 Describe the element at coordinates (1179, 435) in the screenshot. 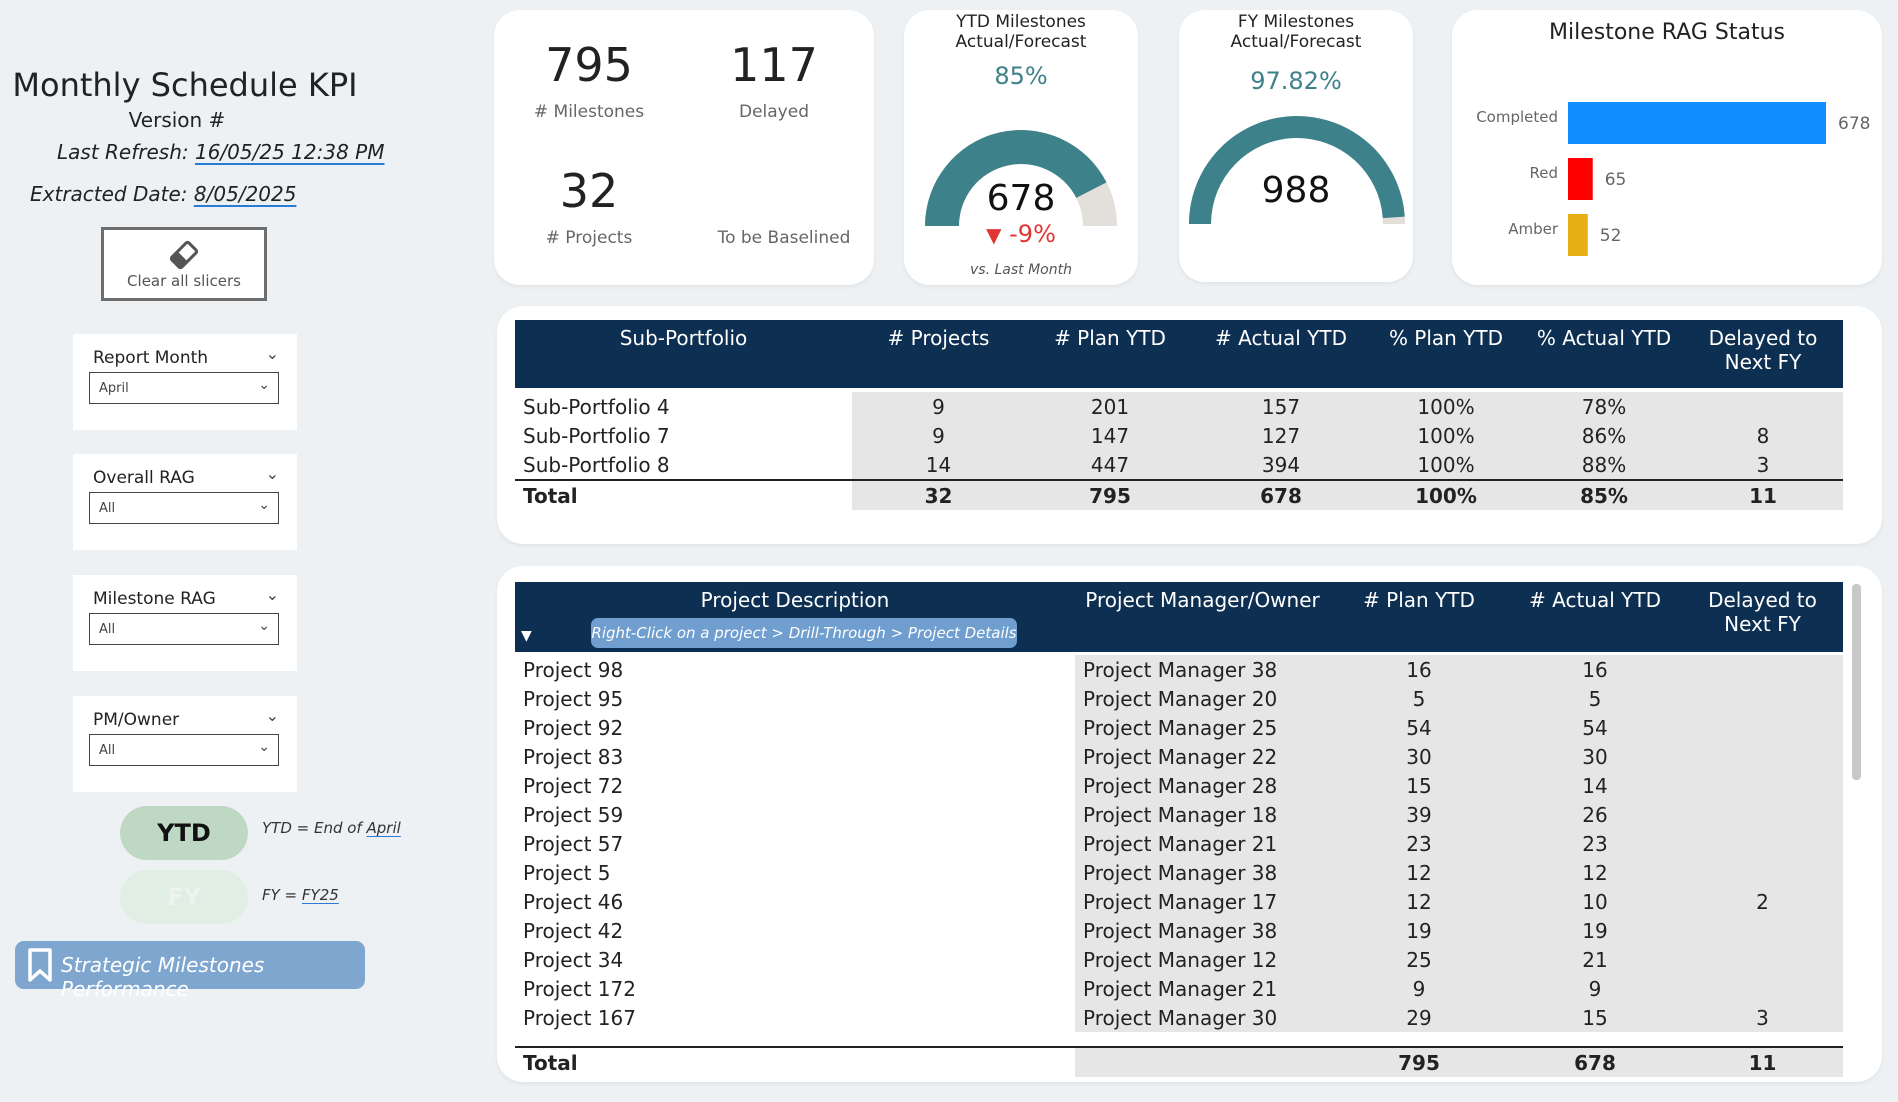

I see `table-row: Sub-Portfolio 7 9 147 127 100% 86% 8` at that location.